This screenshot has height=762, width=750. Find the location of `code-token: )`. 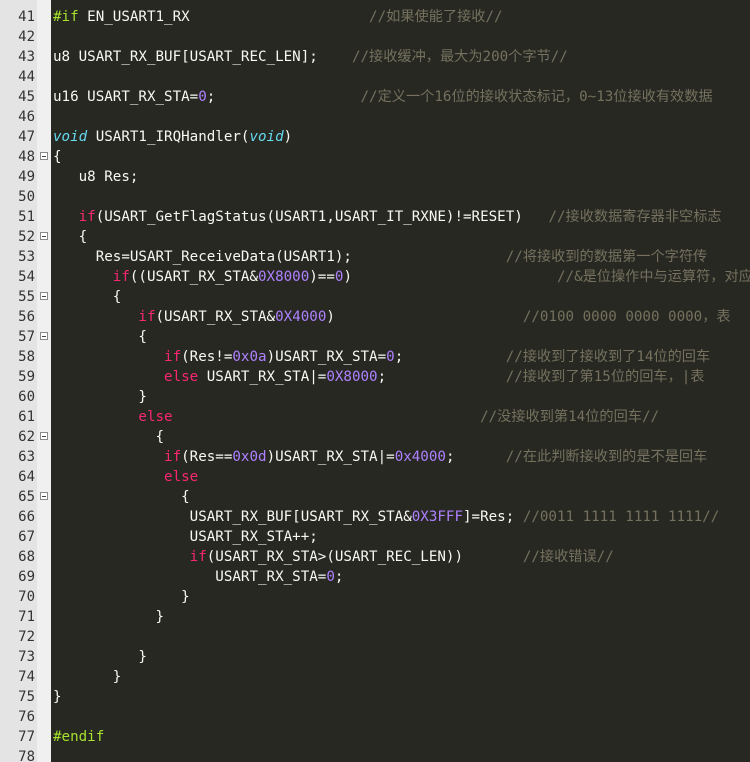

code-token: ) is located at coordinates (450, 277).